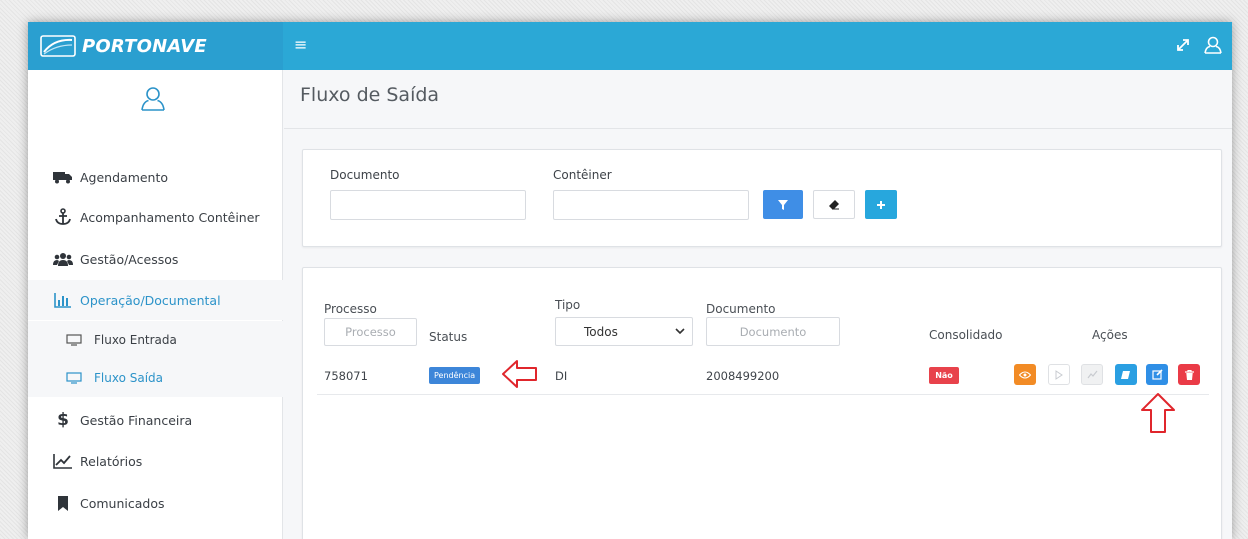  What do you see at coordinates (651, 205) in the screenshot?
I see `conteiner-input` at bounding box center [651, 205].